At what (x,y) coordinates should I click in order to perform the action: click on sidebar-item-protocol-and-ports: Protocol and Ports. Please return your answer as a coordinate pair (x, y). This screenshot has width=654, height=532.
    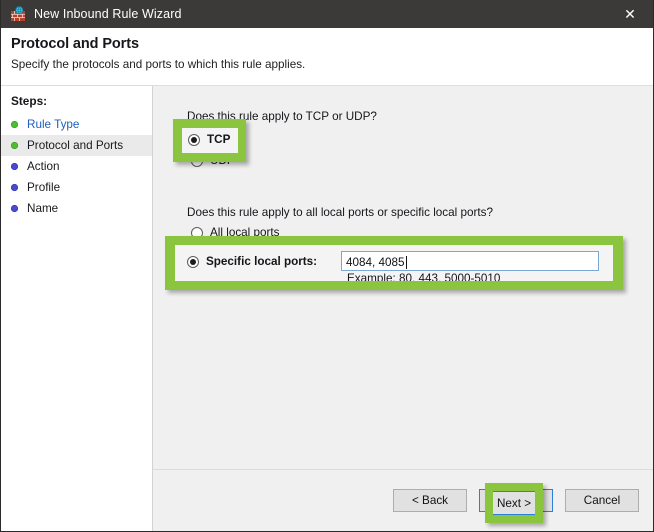
    Looking at the image, I should click on (76, 145).